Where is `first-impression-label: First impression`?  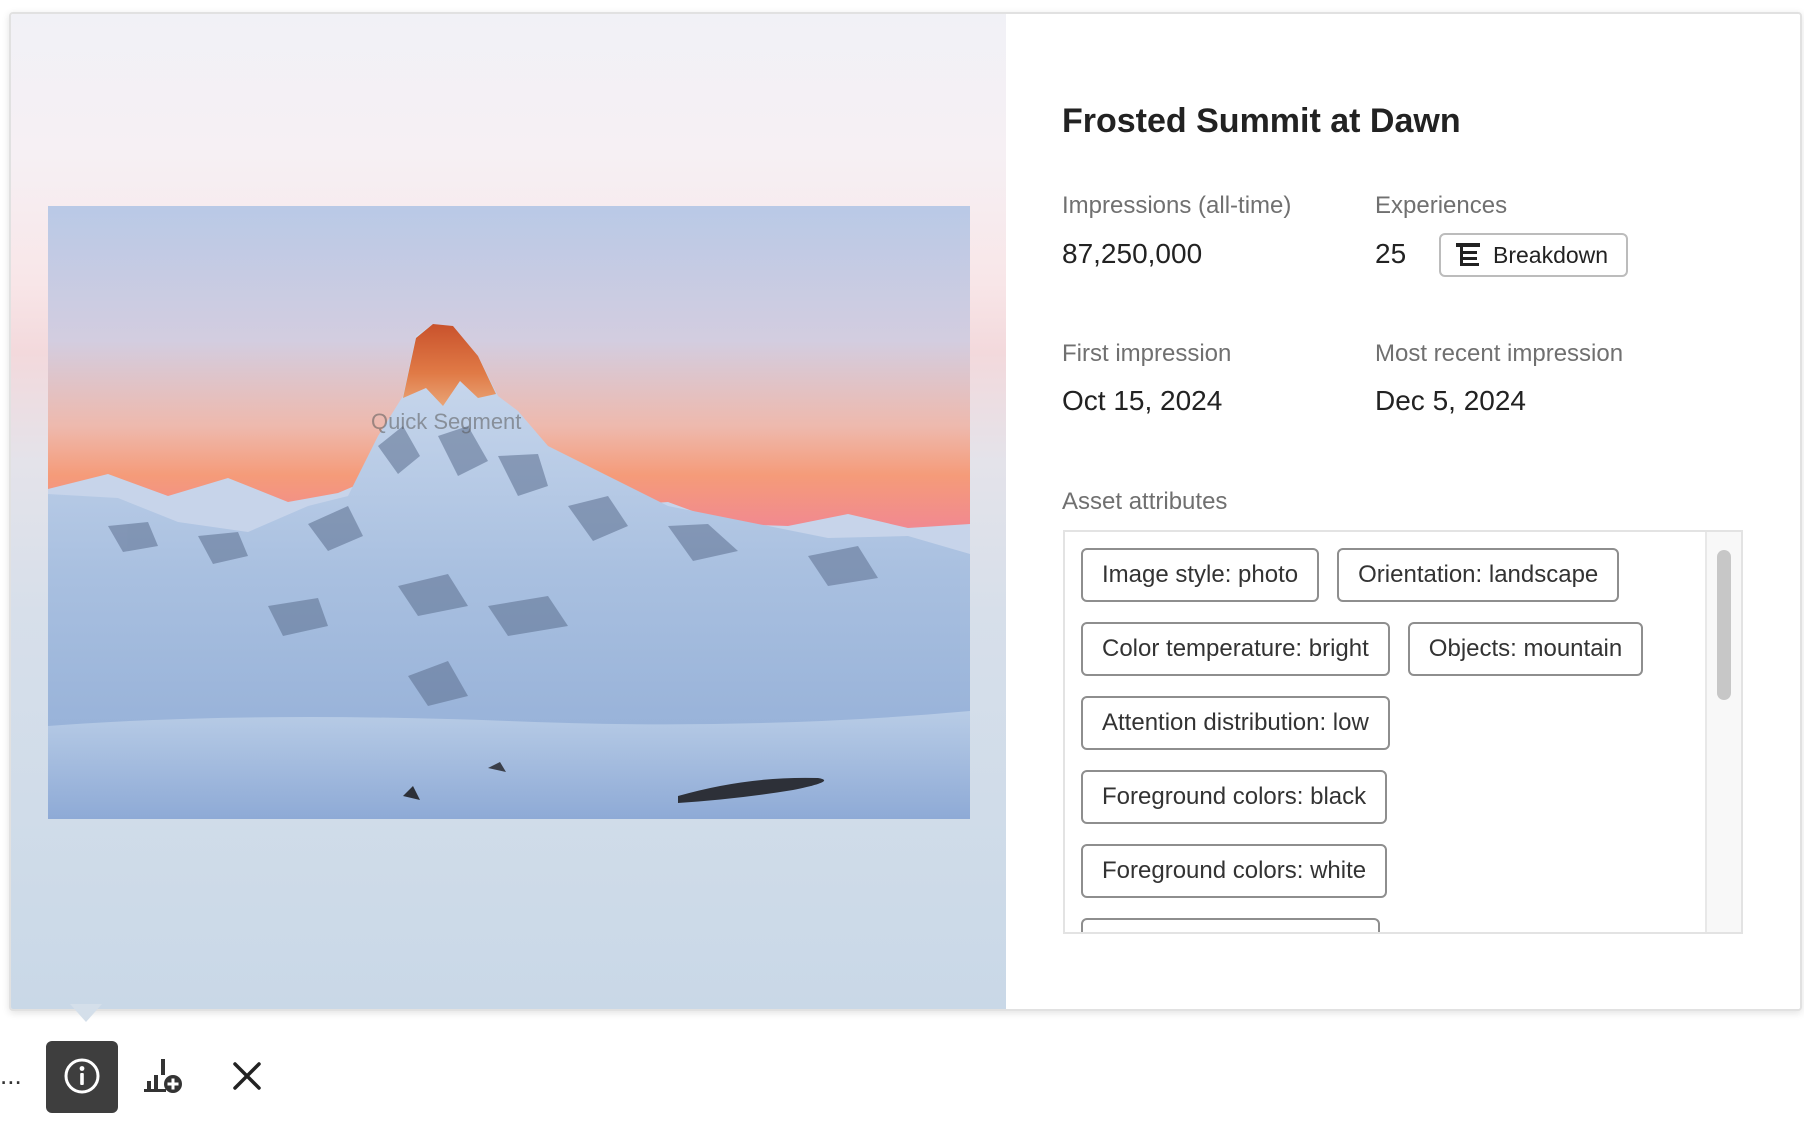 first-impression-label: First impression is located at coordinates (1147, 353).